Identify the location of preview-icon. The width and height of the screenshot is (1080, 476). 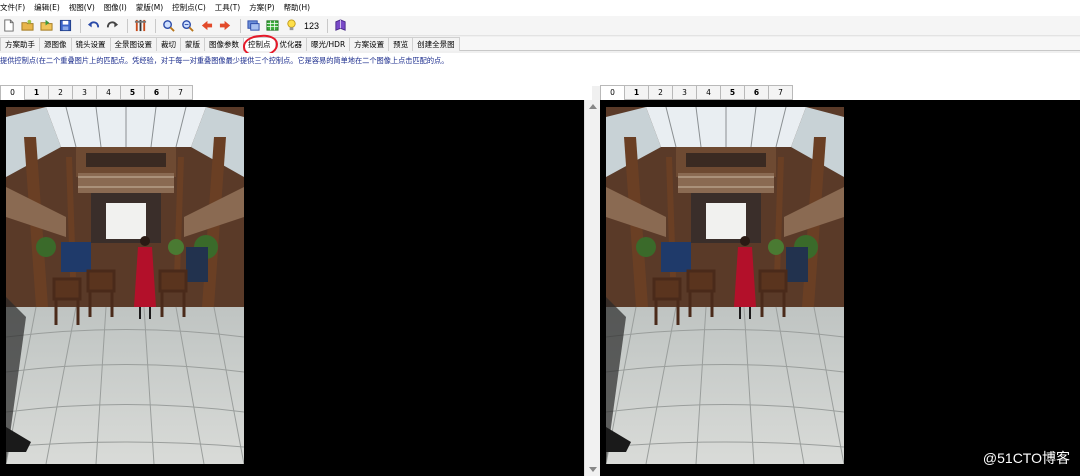
(253, 25).